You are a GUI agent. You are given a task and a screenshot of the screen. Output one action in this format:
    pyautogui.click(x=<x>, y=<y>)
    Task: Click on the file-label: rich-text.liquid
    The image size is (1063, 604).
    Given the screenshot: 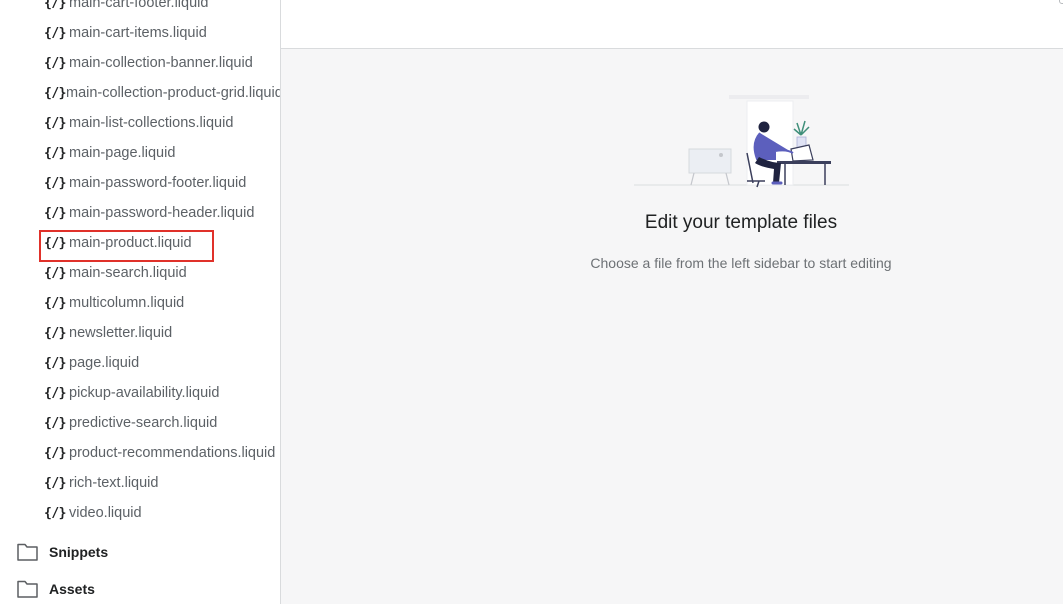 What is the action you would take?
    pyautogui.click(x=114, y=483)
    